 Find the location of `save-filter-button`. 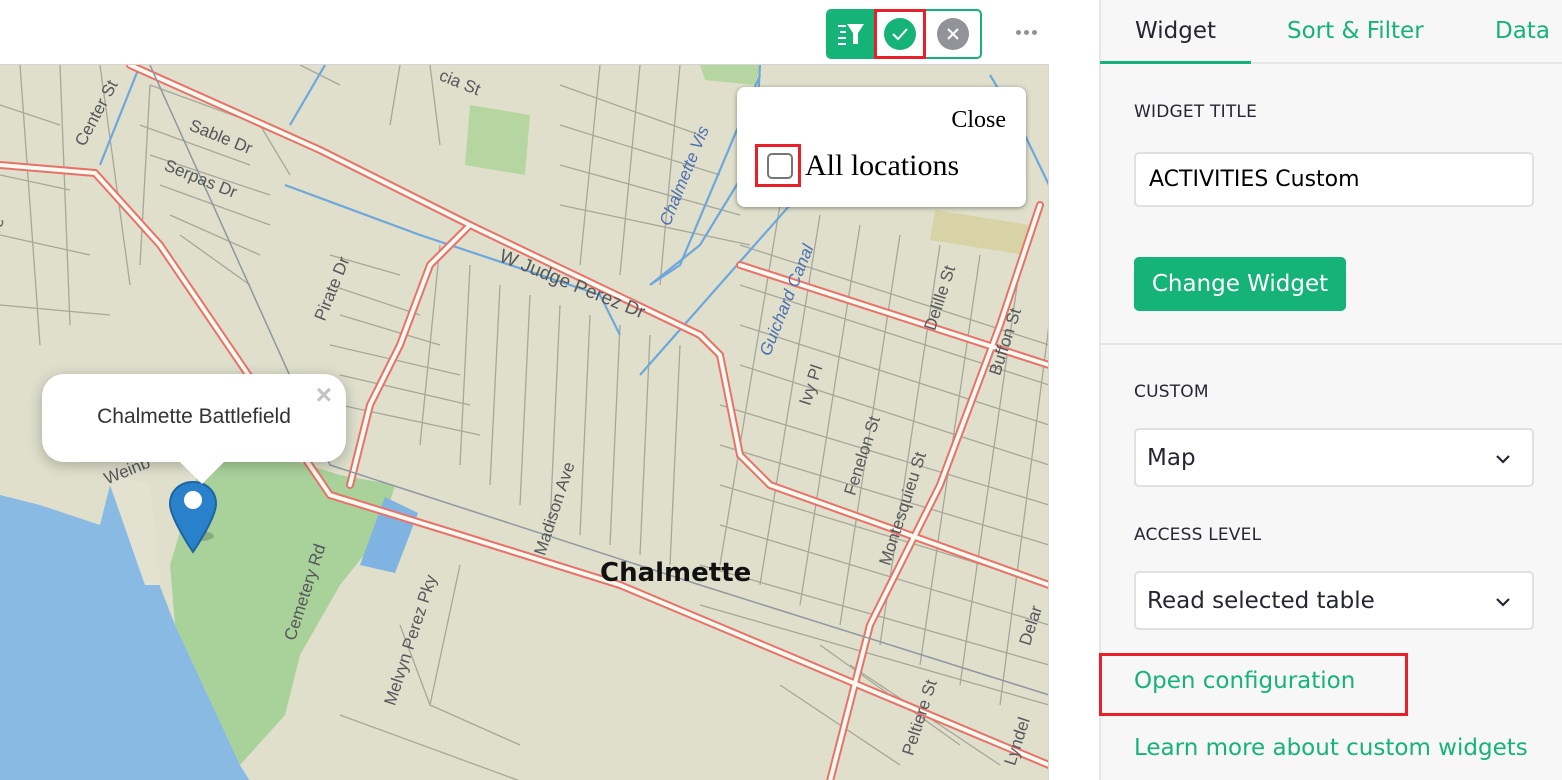

save-filter-button is located at coordinates (900, 34).